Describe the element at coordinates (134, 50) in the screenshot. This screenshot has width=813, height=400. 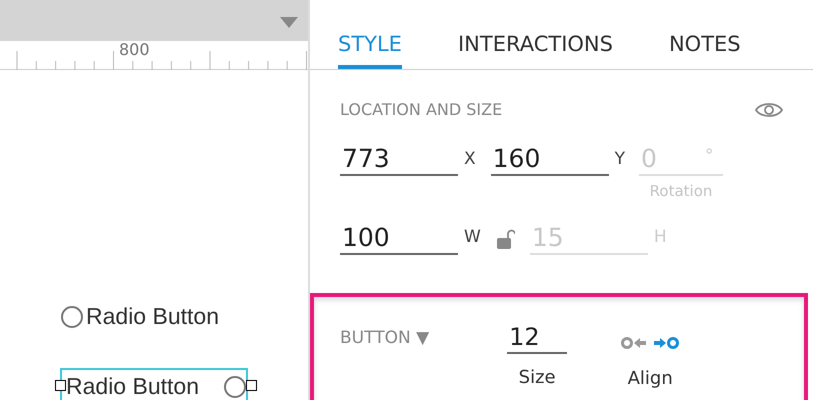
I see `ruler-label: 800` at that location.